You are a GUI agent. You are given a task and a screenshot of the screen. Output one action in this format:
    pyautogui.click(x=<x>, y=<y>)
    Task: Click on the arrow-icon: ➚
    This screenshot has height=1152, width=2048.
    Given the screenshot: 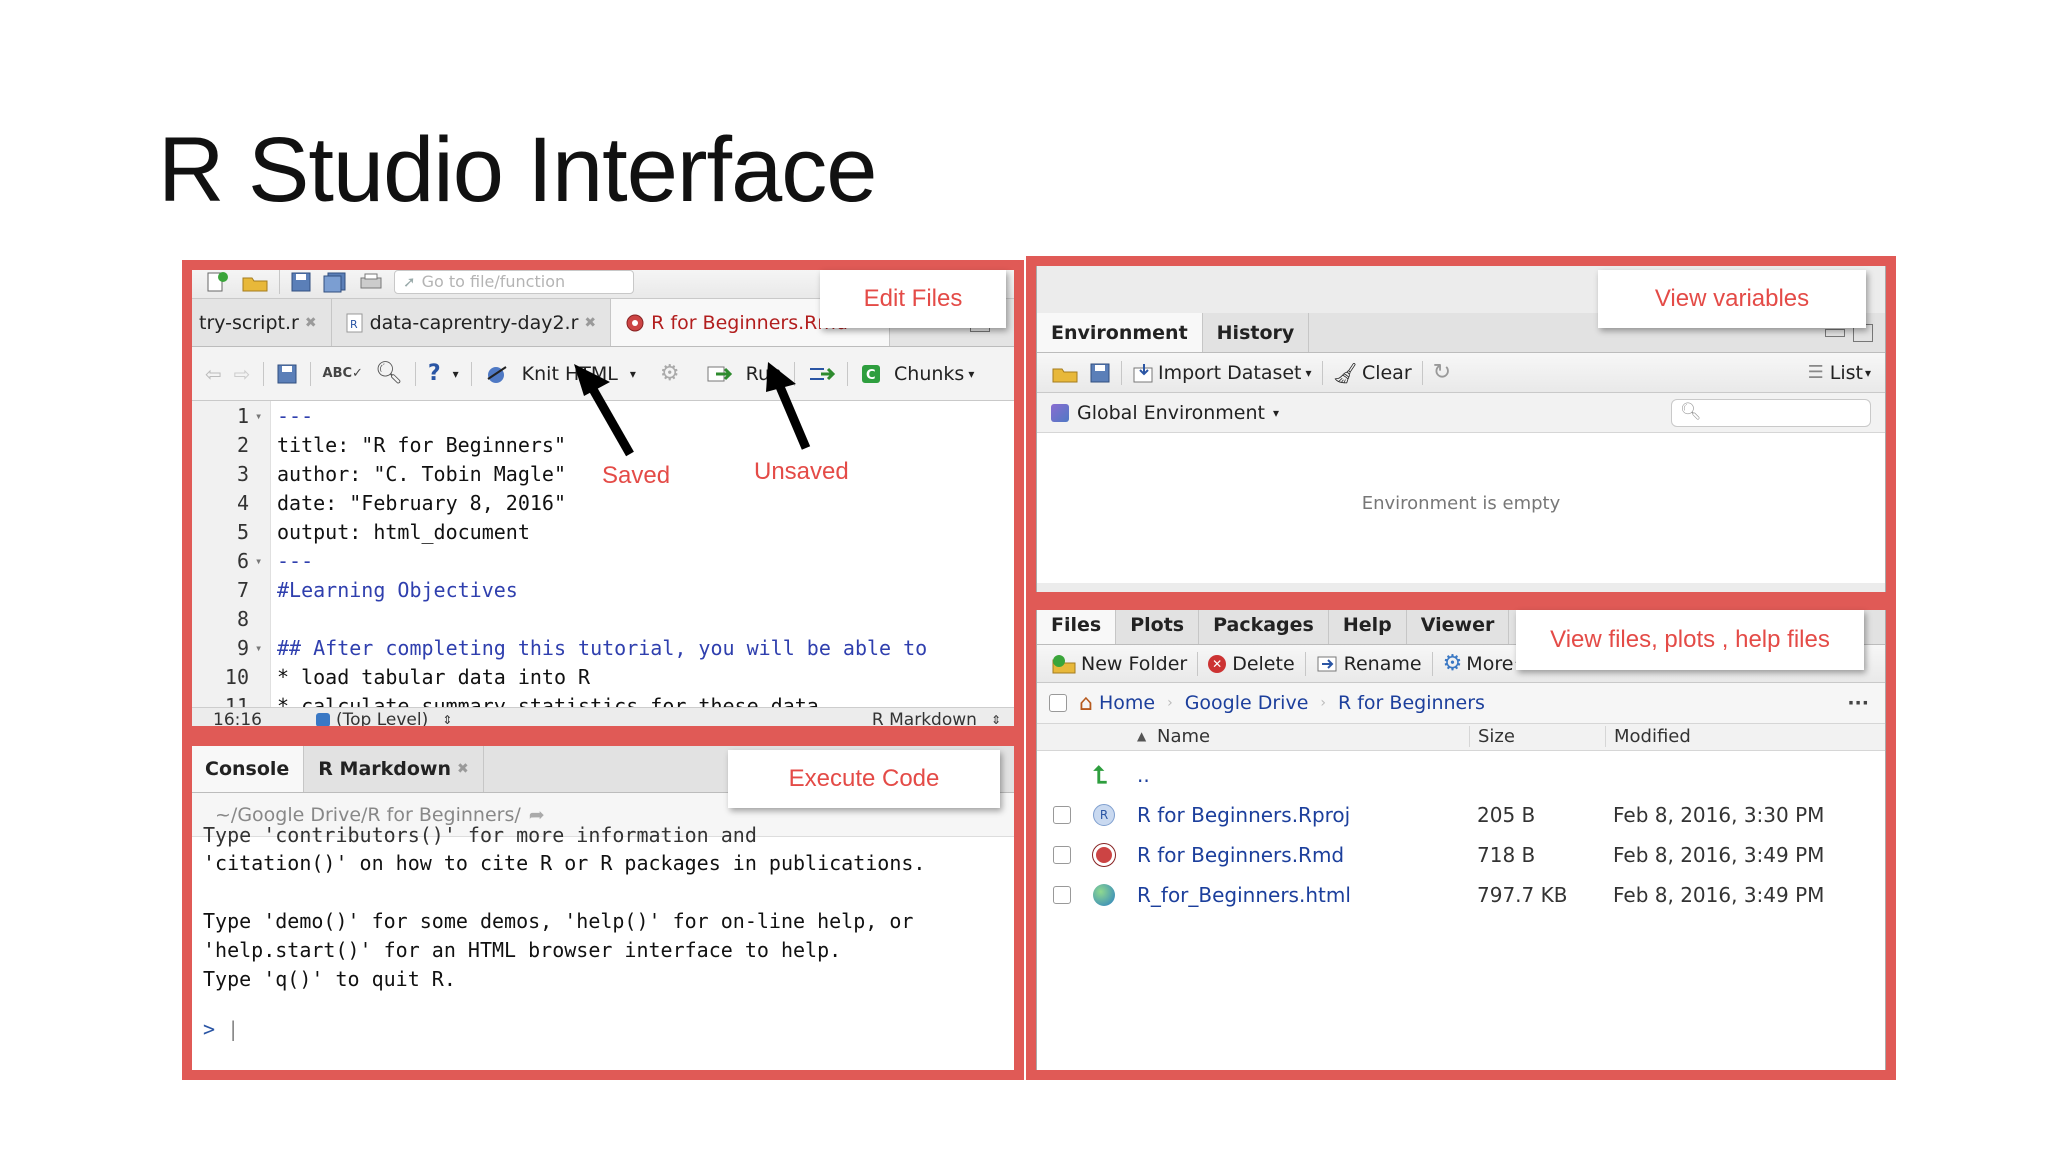 What is the action you would take?
    pyautogui.click(x=409, y=281)
    